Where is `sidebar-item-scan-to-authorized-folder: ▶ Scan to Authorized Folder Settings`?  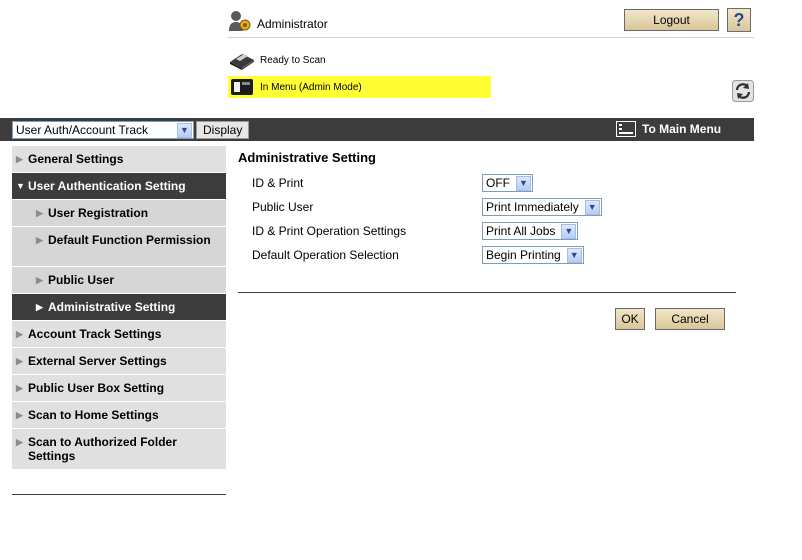 sidebar-item-scan-to-authorized-folder: ▶ Scan to Authorized Folder Settings is located at coordinates (119, 449).